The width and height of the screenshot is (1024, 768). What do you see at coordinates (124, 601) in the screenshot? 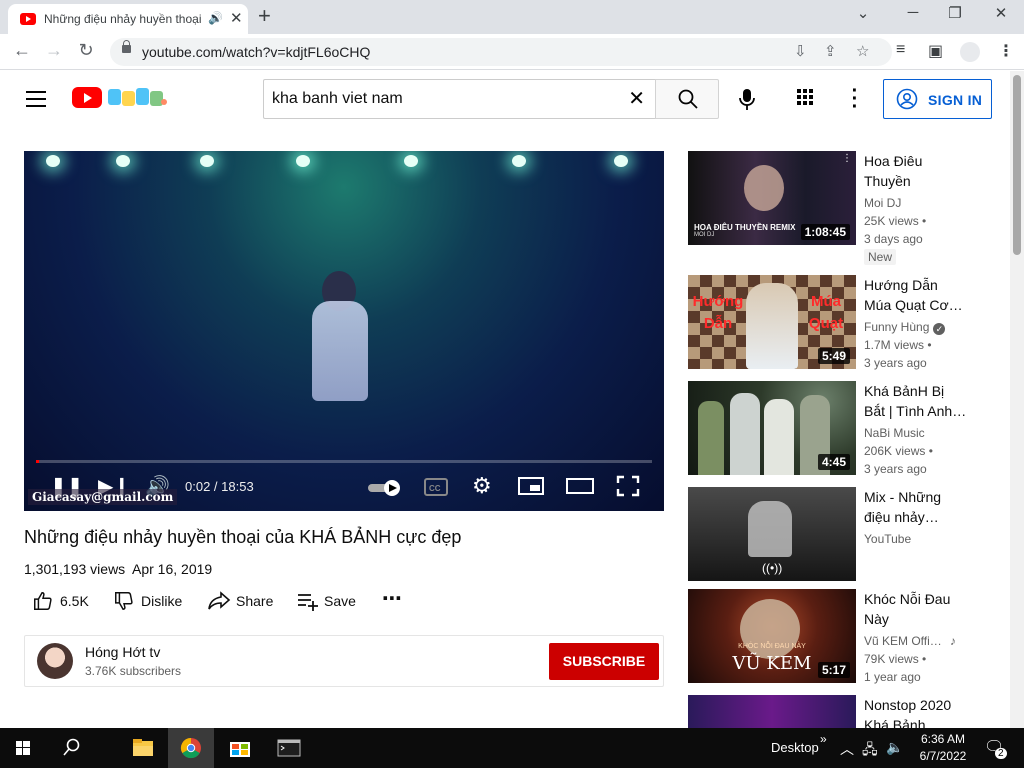
I see `thumbs-down-icon` at bounding box center [124, 601].